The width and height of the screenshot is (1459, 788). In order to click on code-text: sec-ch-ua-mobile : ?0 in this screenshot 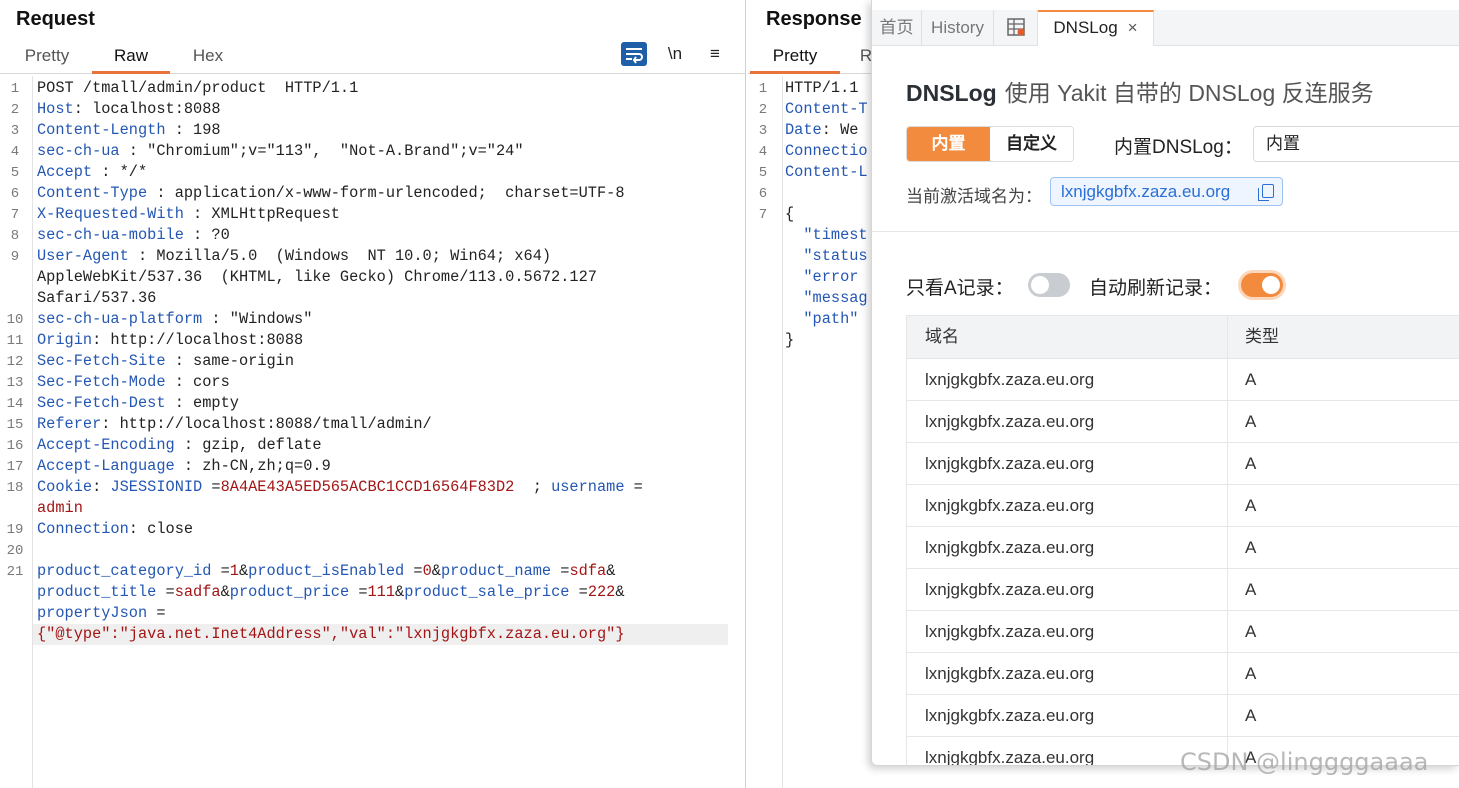, I will do `click(133, 235)`.